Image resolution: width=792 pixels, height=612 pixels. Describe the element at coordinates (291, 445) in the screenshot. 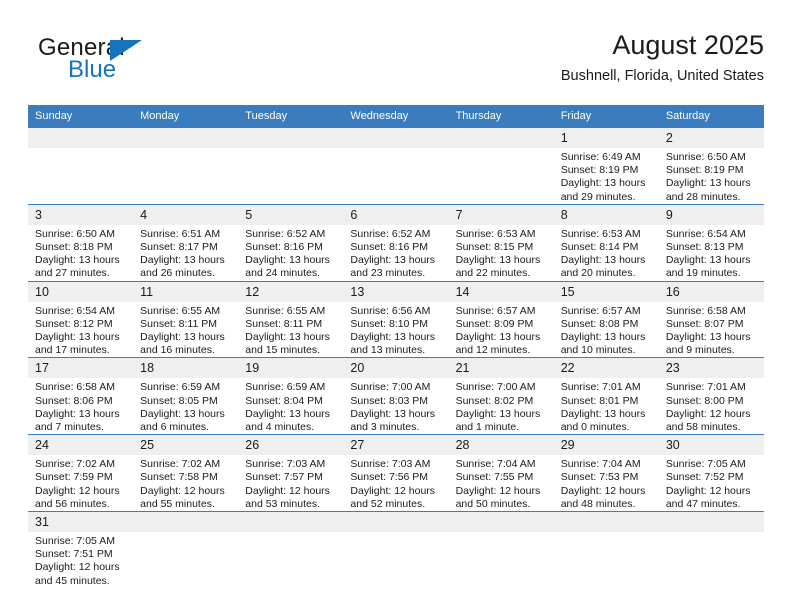

I see `day-number: 26` at that location.